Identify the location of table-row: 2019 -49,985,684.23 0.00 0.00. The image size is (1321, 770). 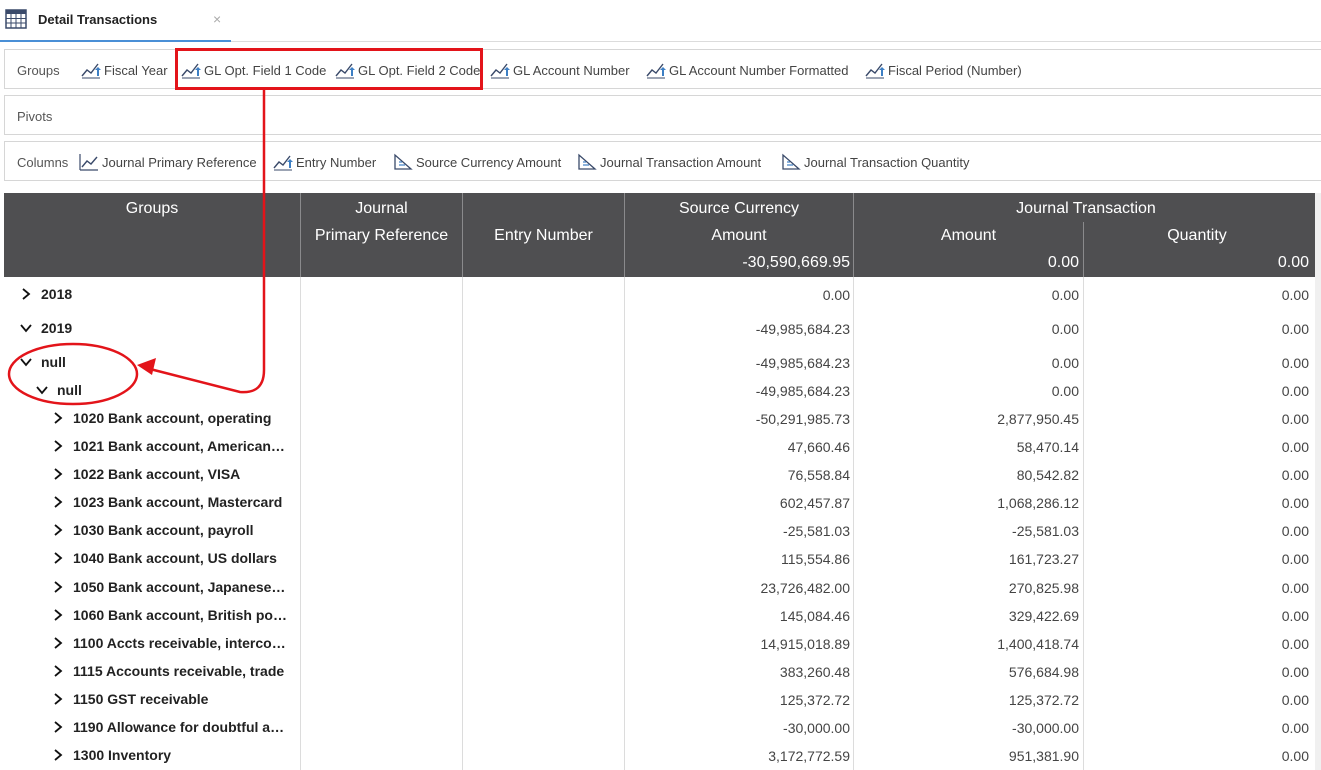
(662, 330).